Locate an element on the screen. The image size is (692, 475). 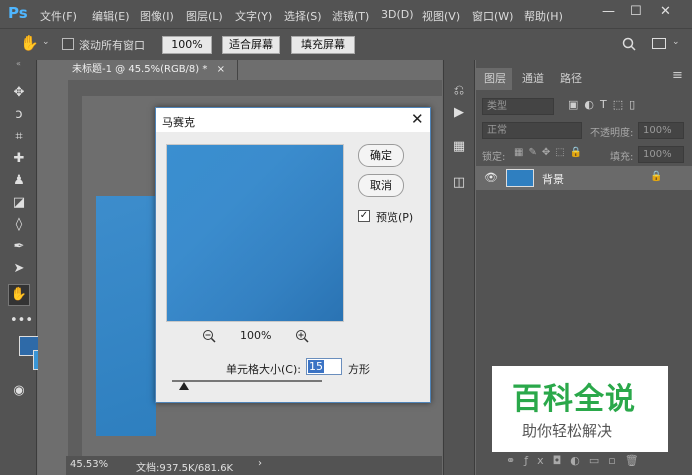
search-icon is located at coordinates (629, 44).